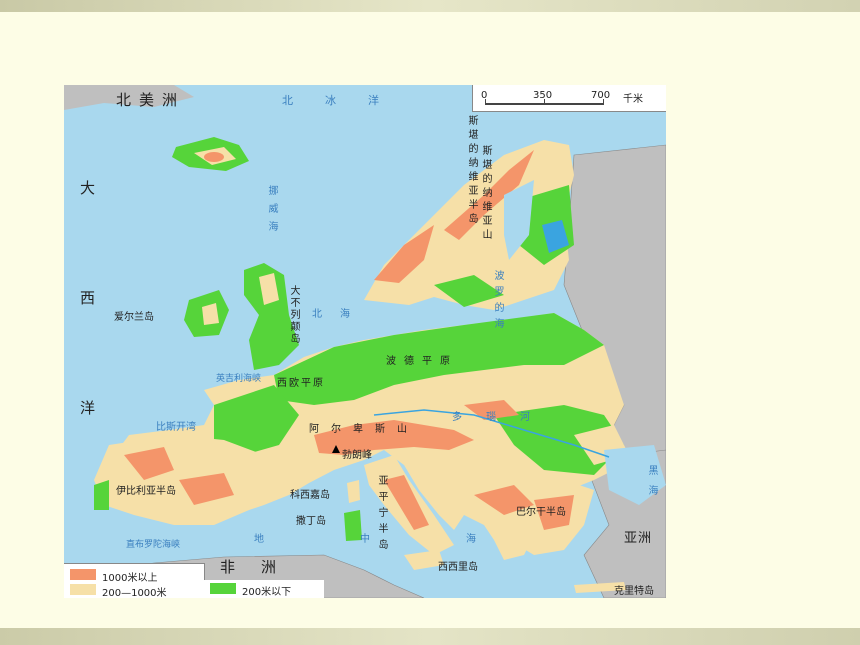 This screenshot has height=645, width=860. Describe the element at coordinates (430, 6) in the screenshot. I see `top-decor-band` at that location.